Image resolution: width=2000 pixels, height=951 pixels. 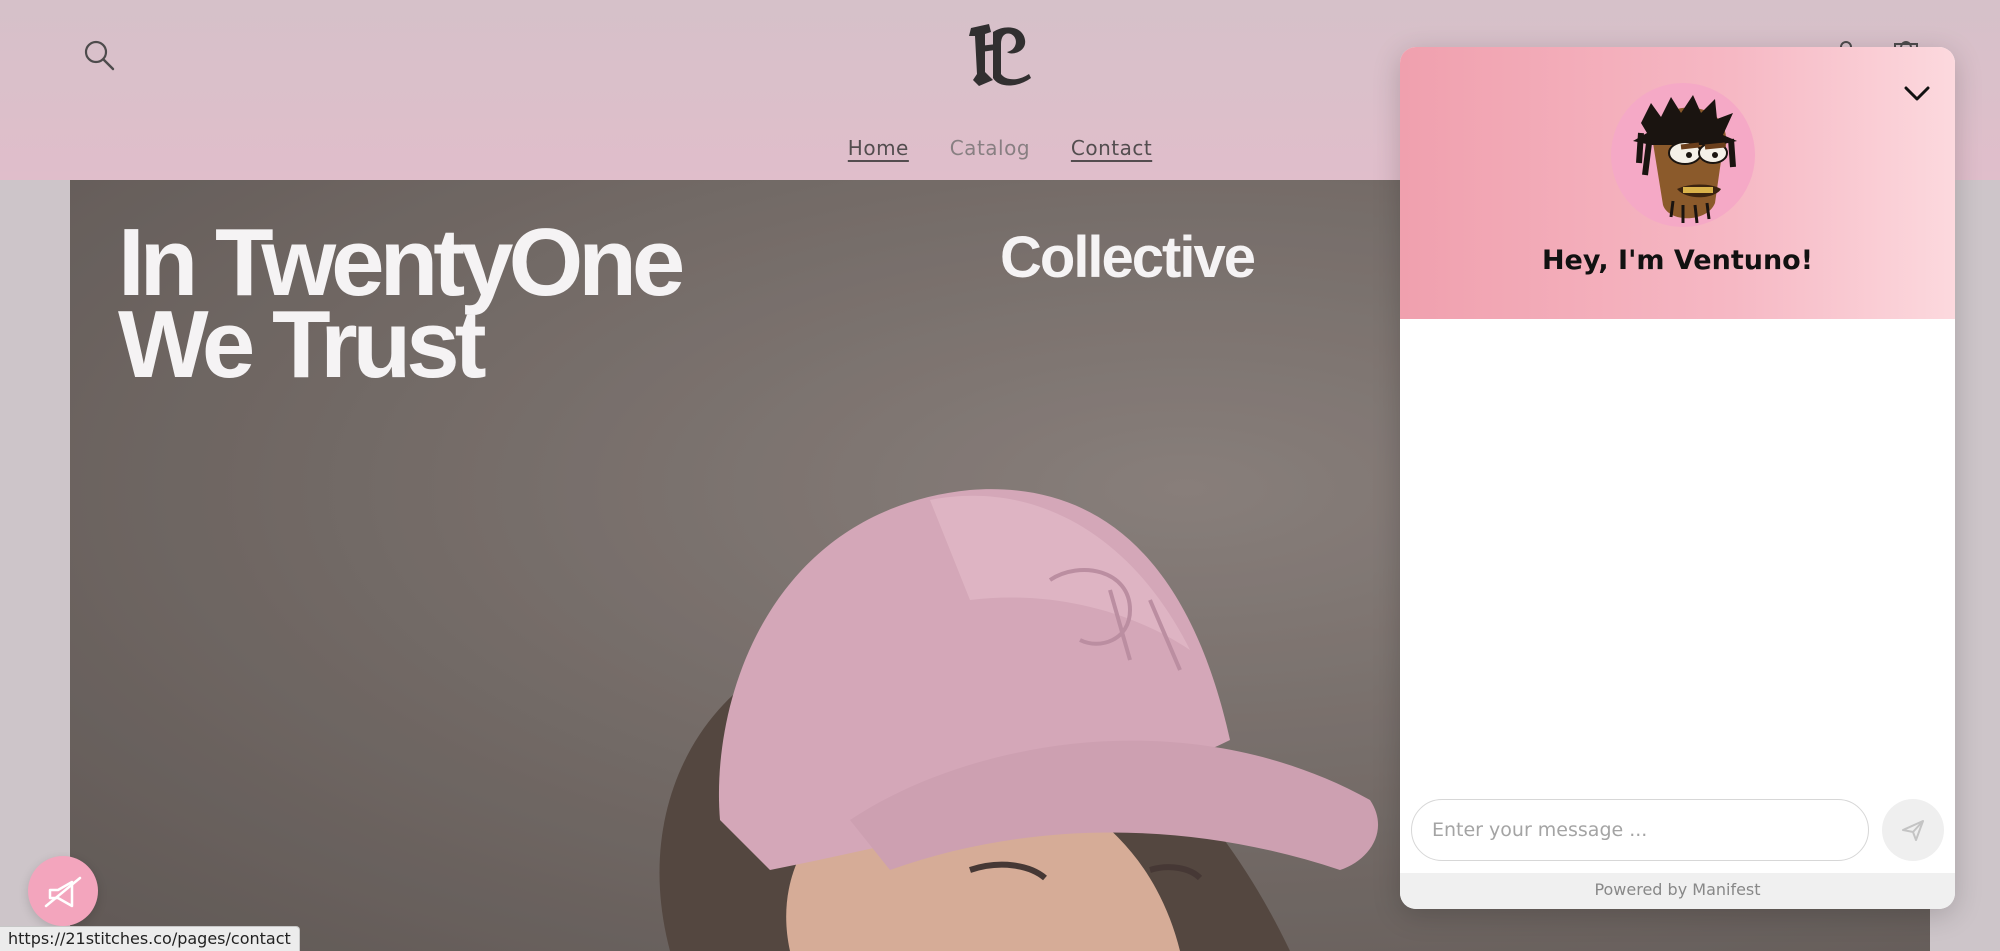 I want to click on nav-contact: Contact, so click(x=1111, y=148).